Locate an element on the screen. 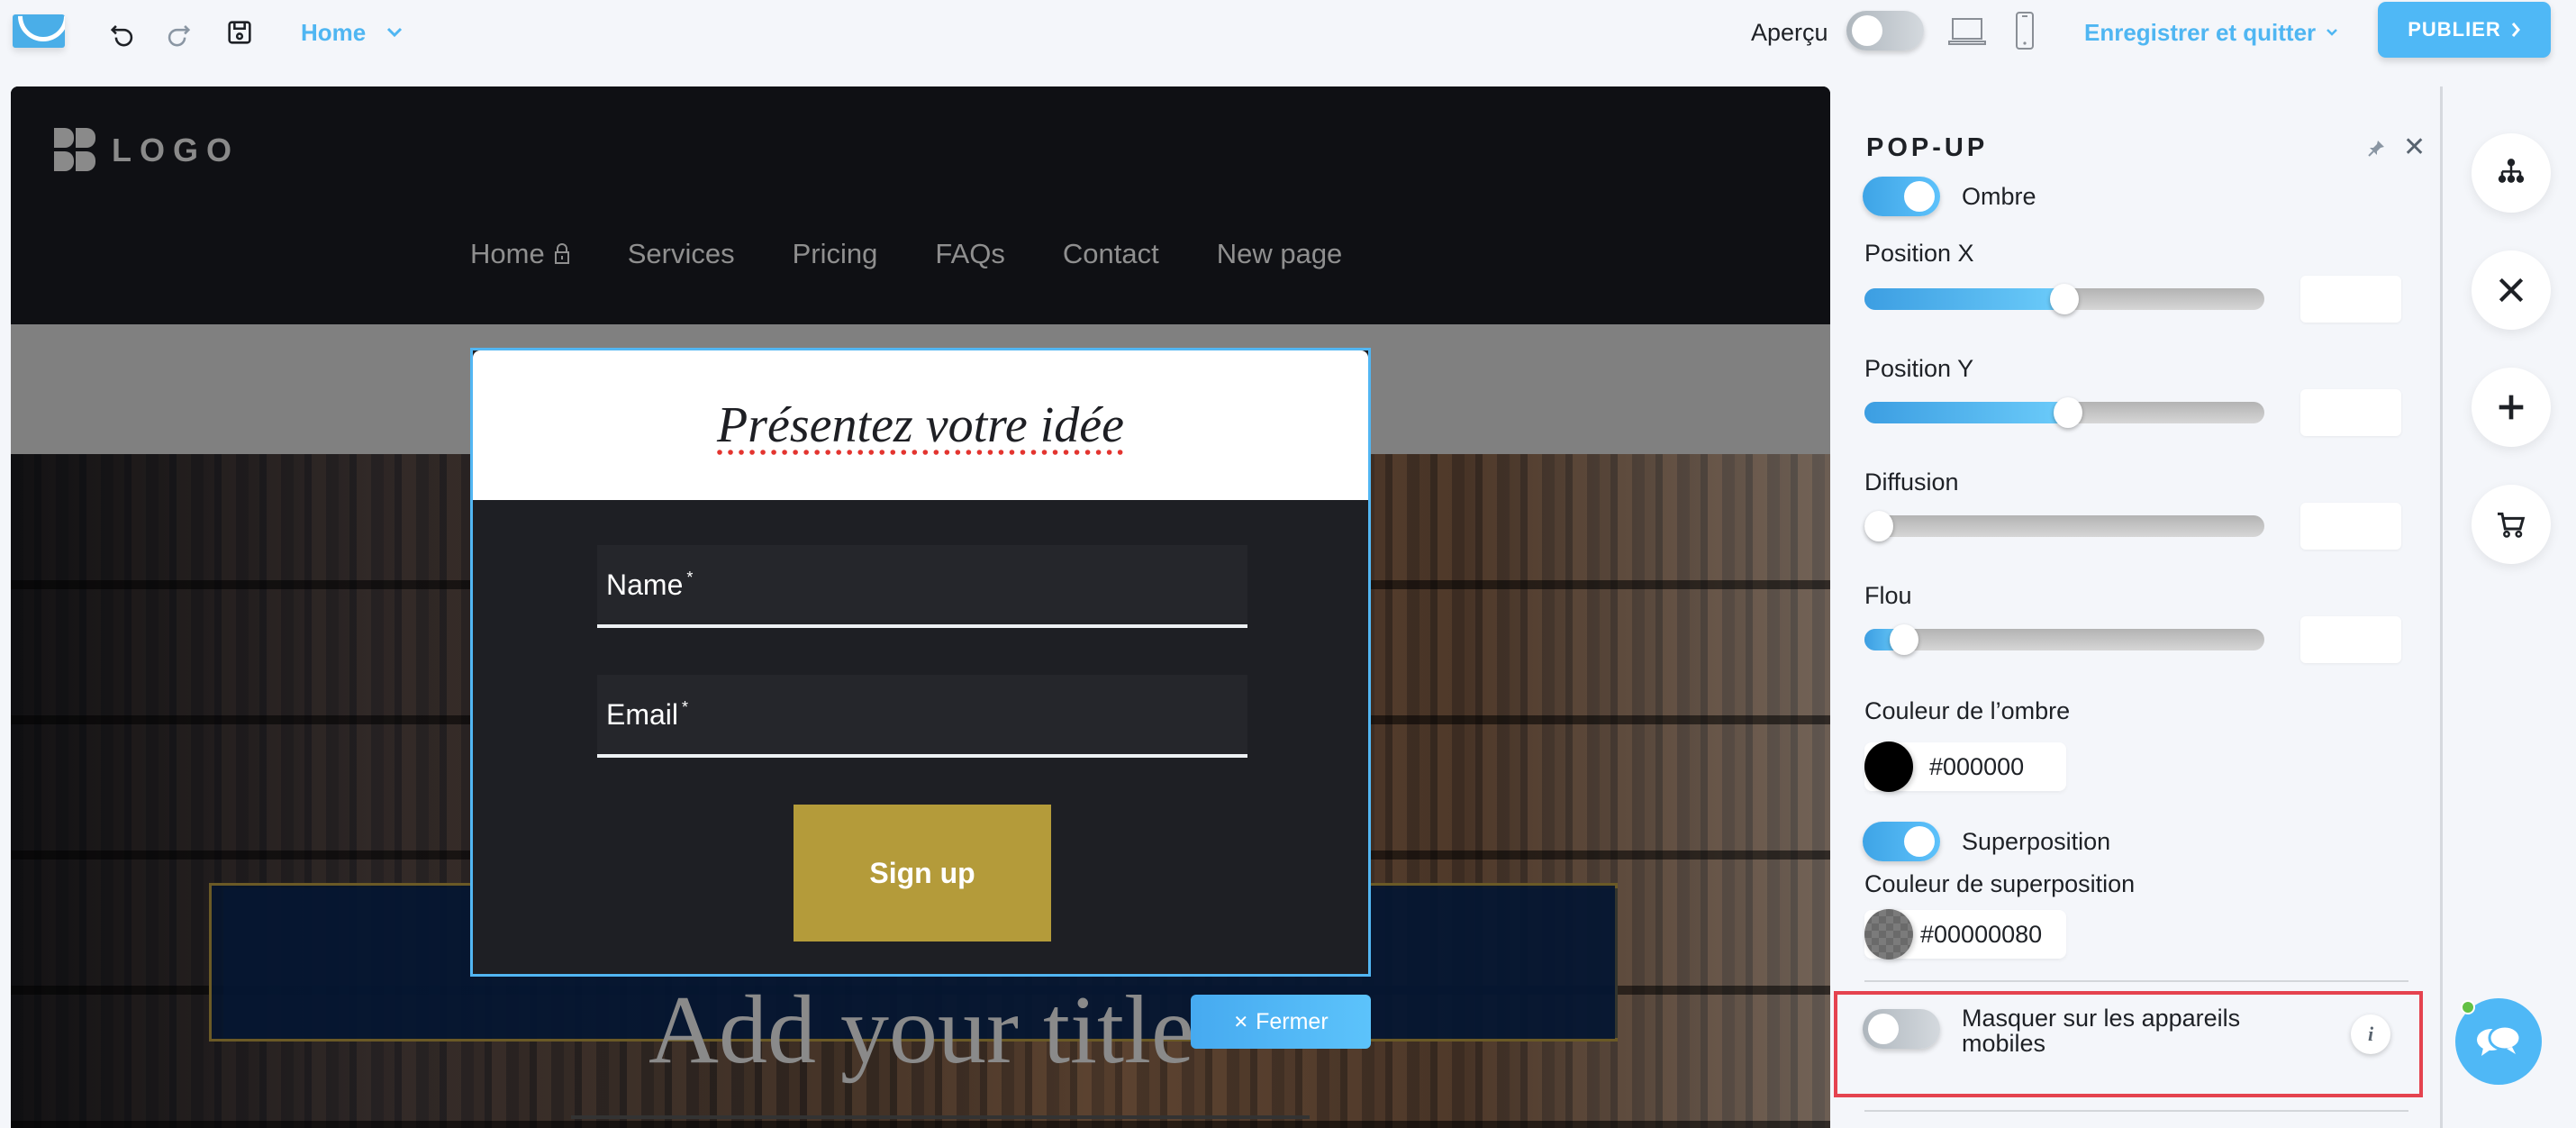 The image size is (2576, 1128). site-logo: LOGO is located at coordinates (147, 150).